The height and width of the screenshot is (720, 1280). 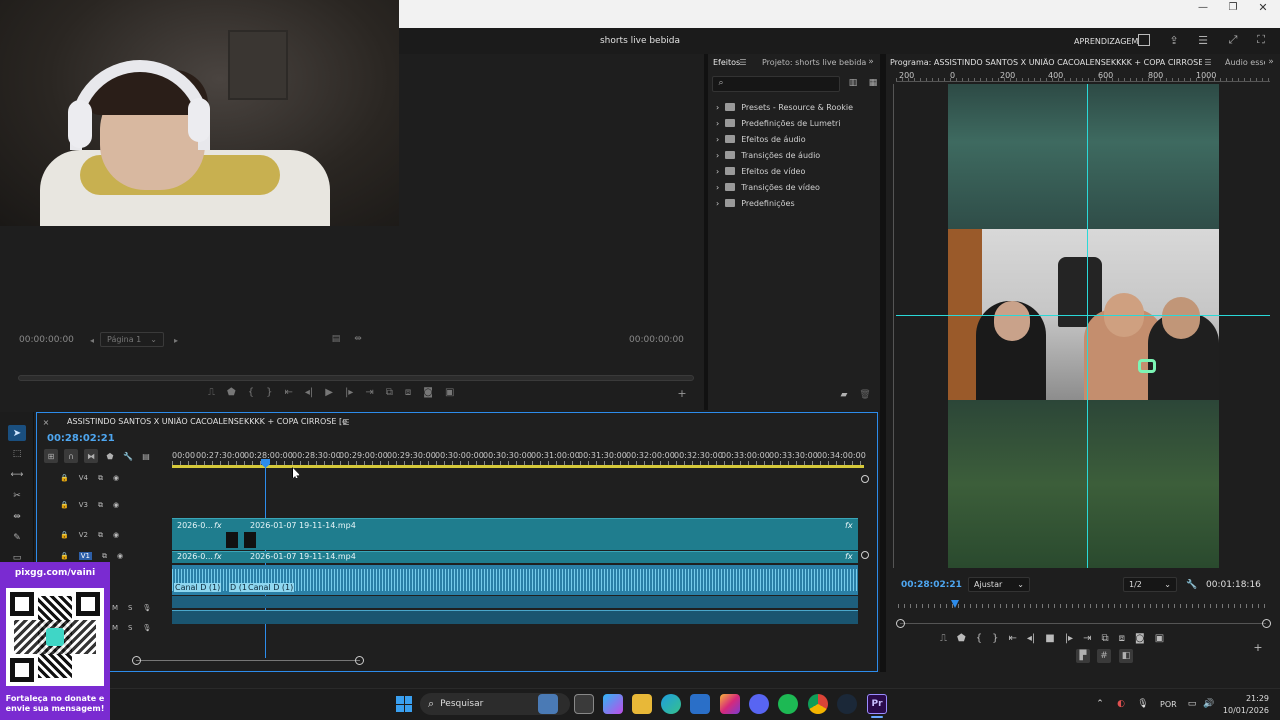 I want to click on clock-time: 21:29, so click(x=1247, y=698).